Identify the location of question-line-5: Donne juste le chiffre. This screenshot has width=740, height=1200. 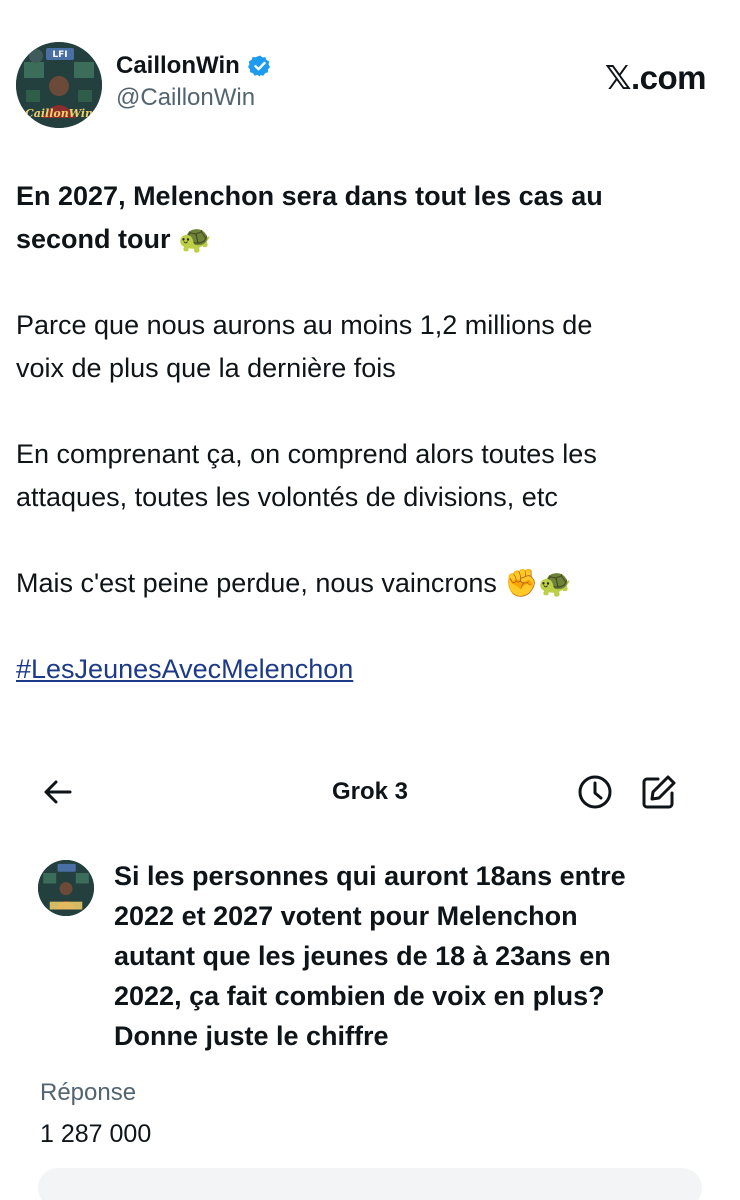
(251, 1036).